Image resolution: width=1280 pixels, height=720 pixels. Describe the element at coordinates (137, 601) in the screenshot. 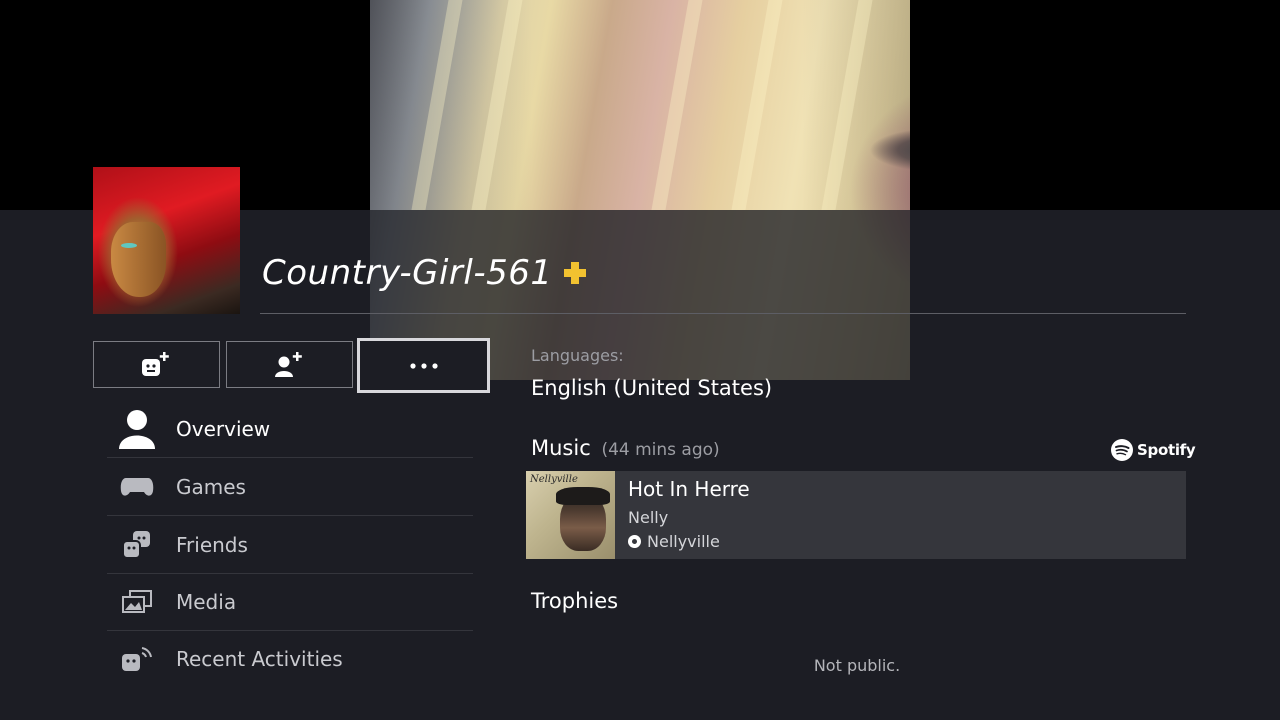

I see `media-icon` at that location.